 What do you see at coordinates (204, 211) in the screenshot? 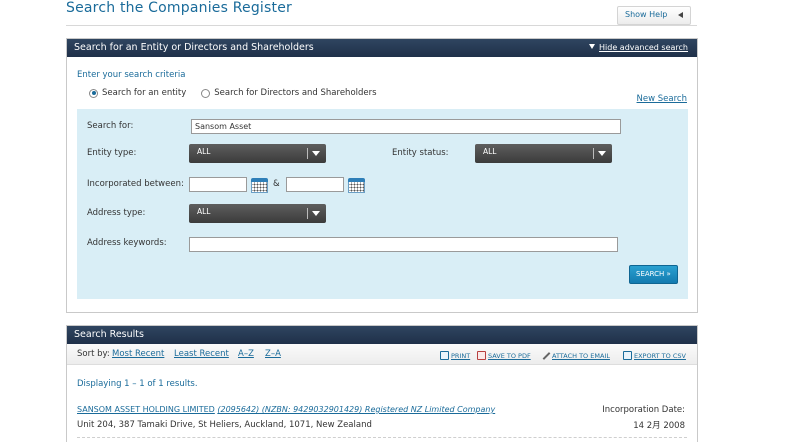
I see `address-type-value: ALL` at bounding box center [204, 211].